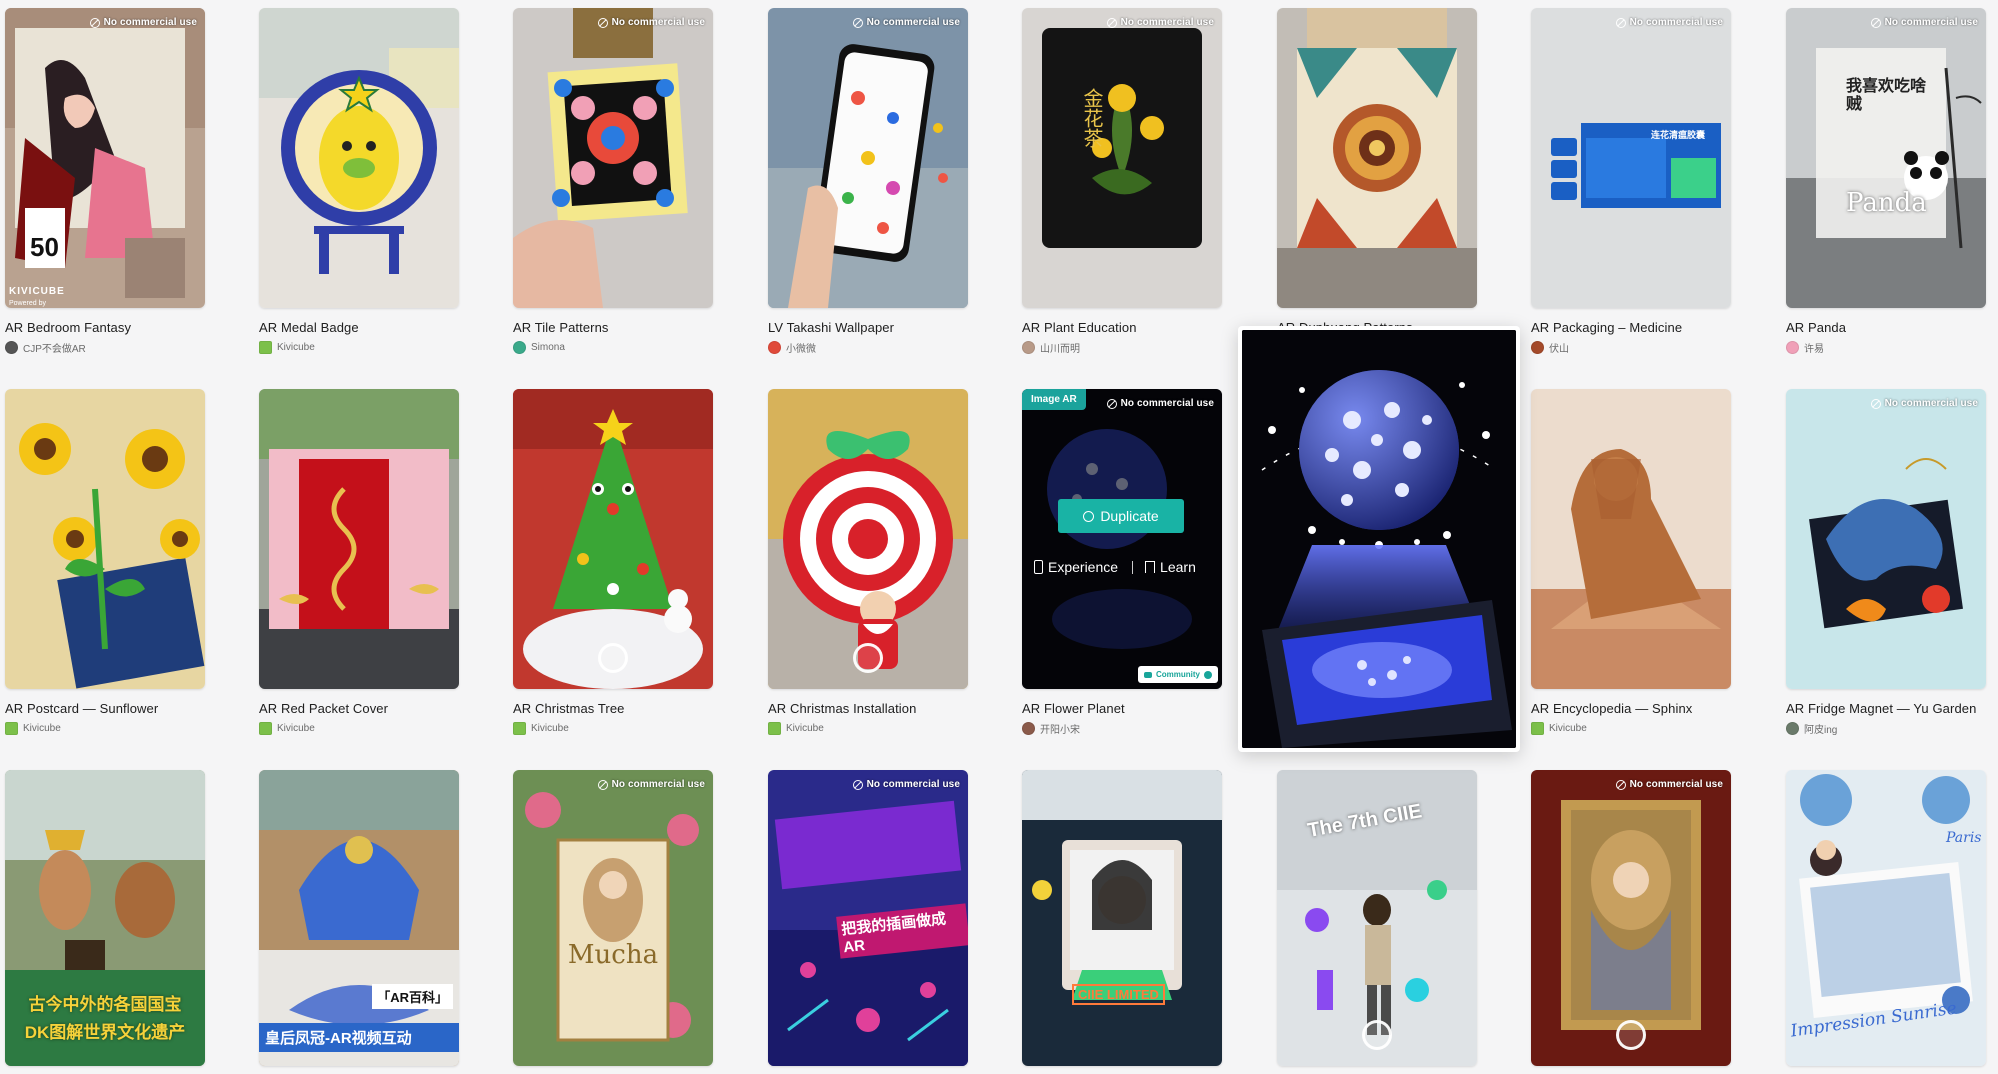 This screenshot has width=1998, height=1074. I want to click on project-card: 「AR百科」 皇后凤冠-AR视频互动, so click(359, 918).